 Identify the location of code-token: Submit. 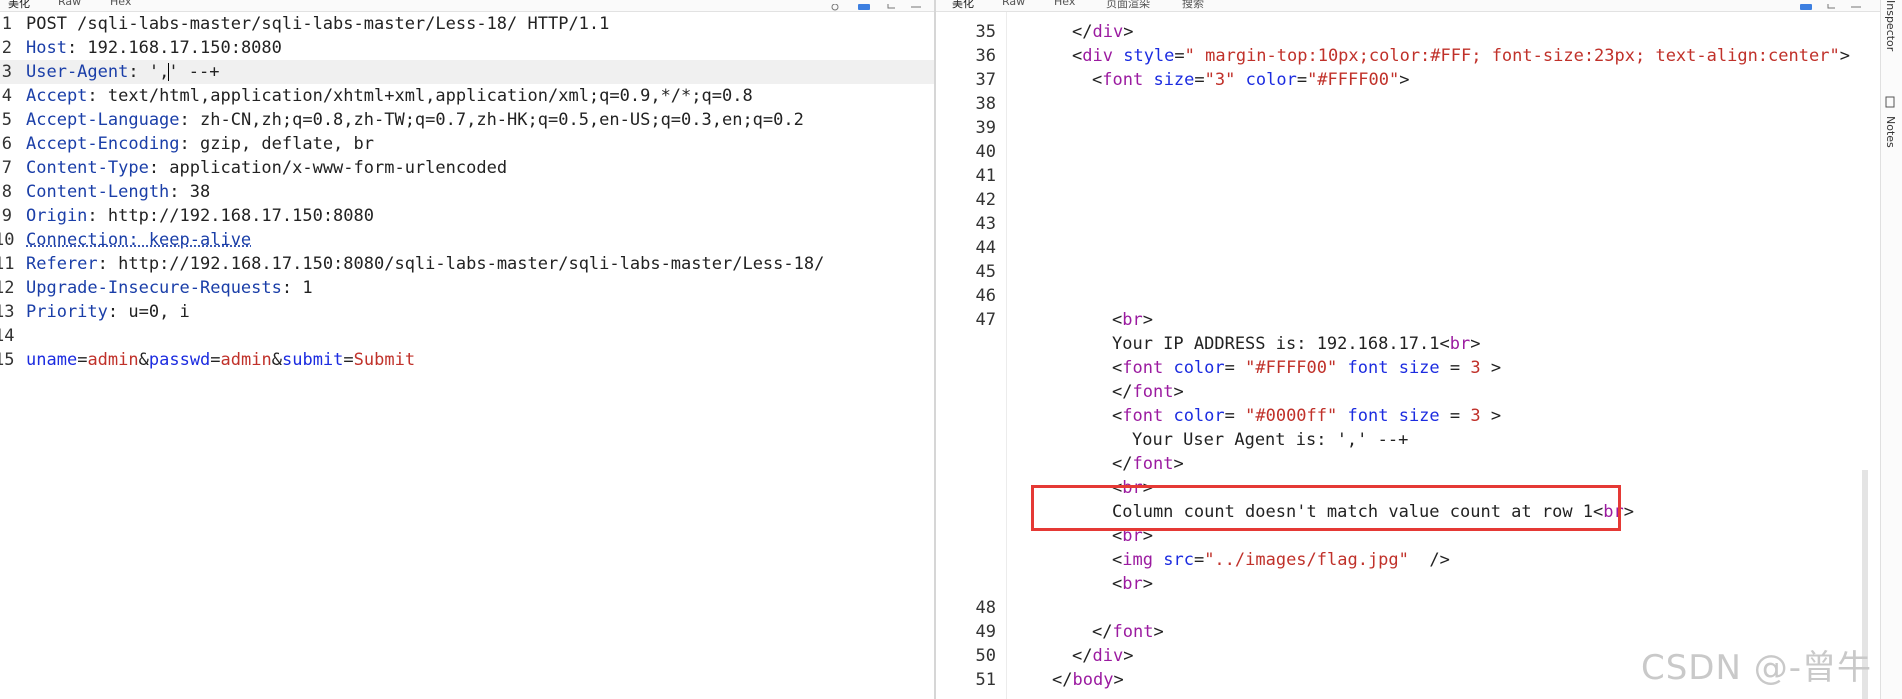
(384, 360).